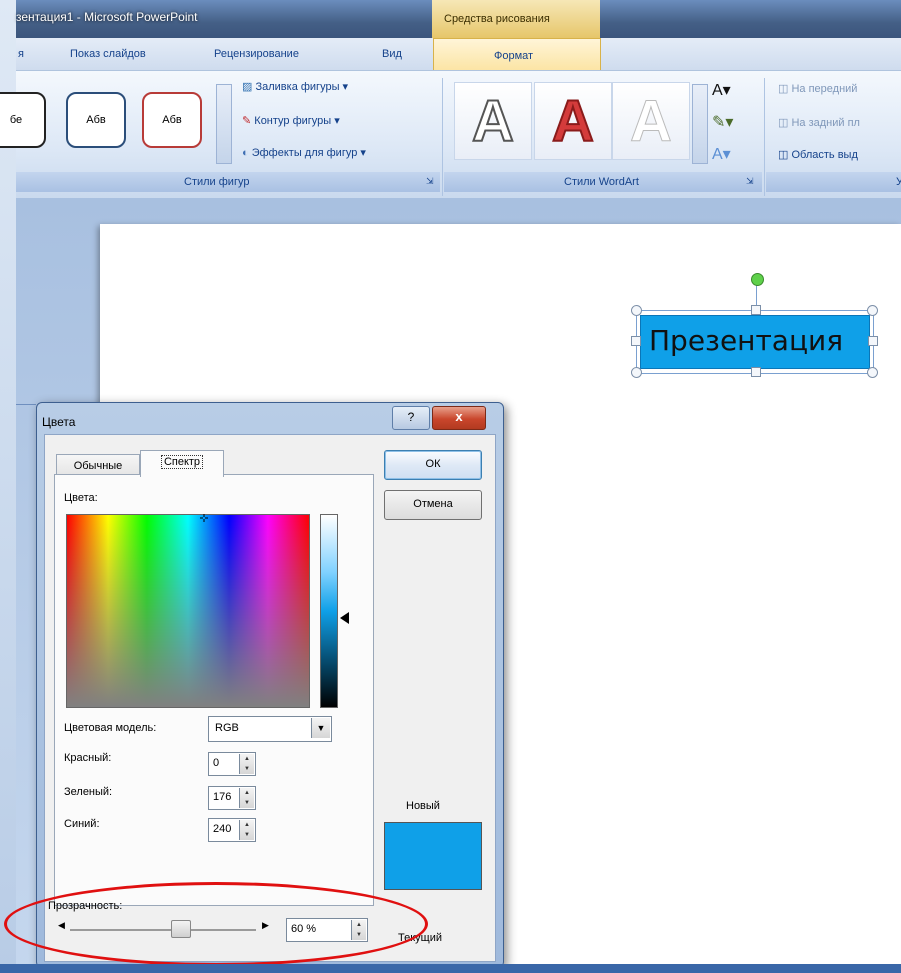 The image size is (901, 973). I want to click on luminance-arrow-icon, so click(344, 618).